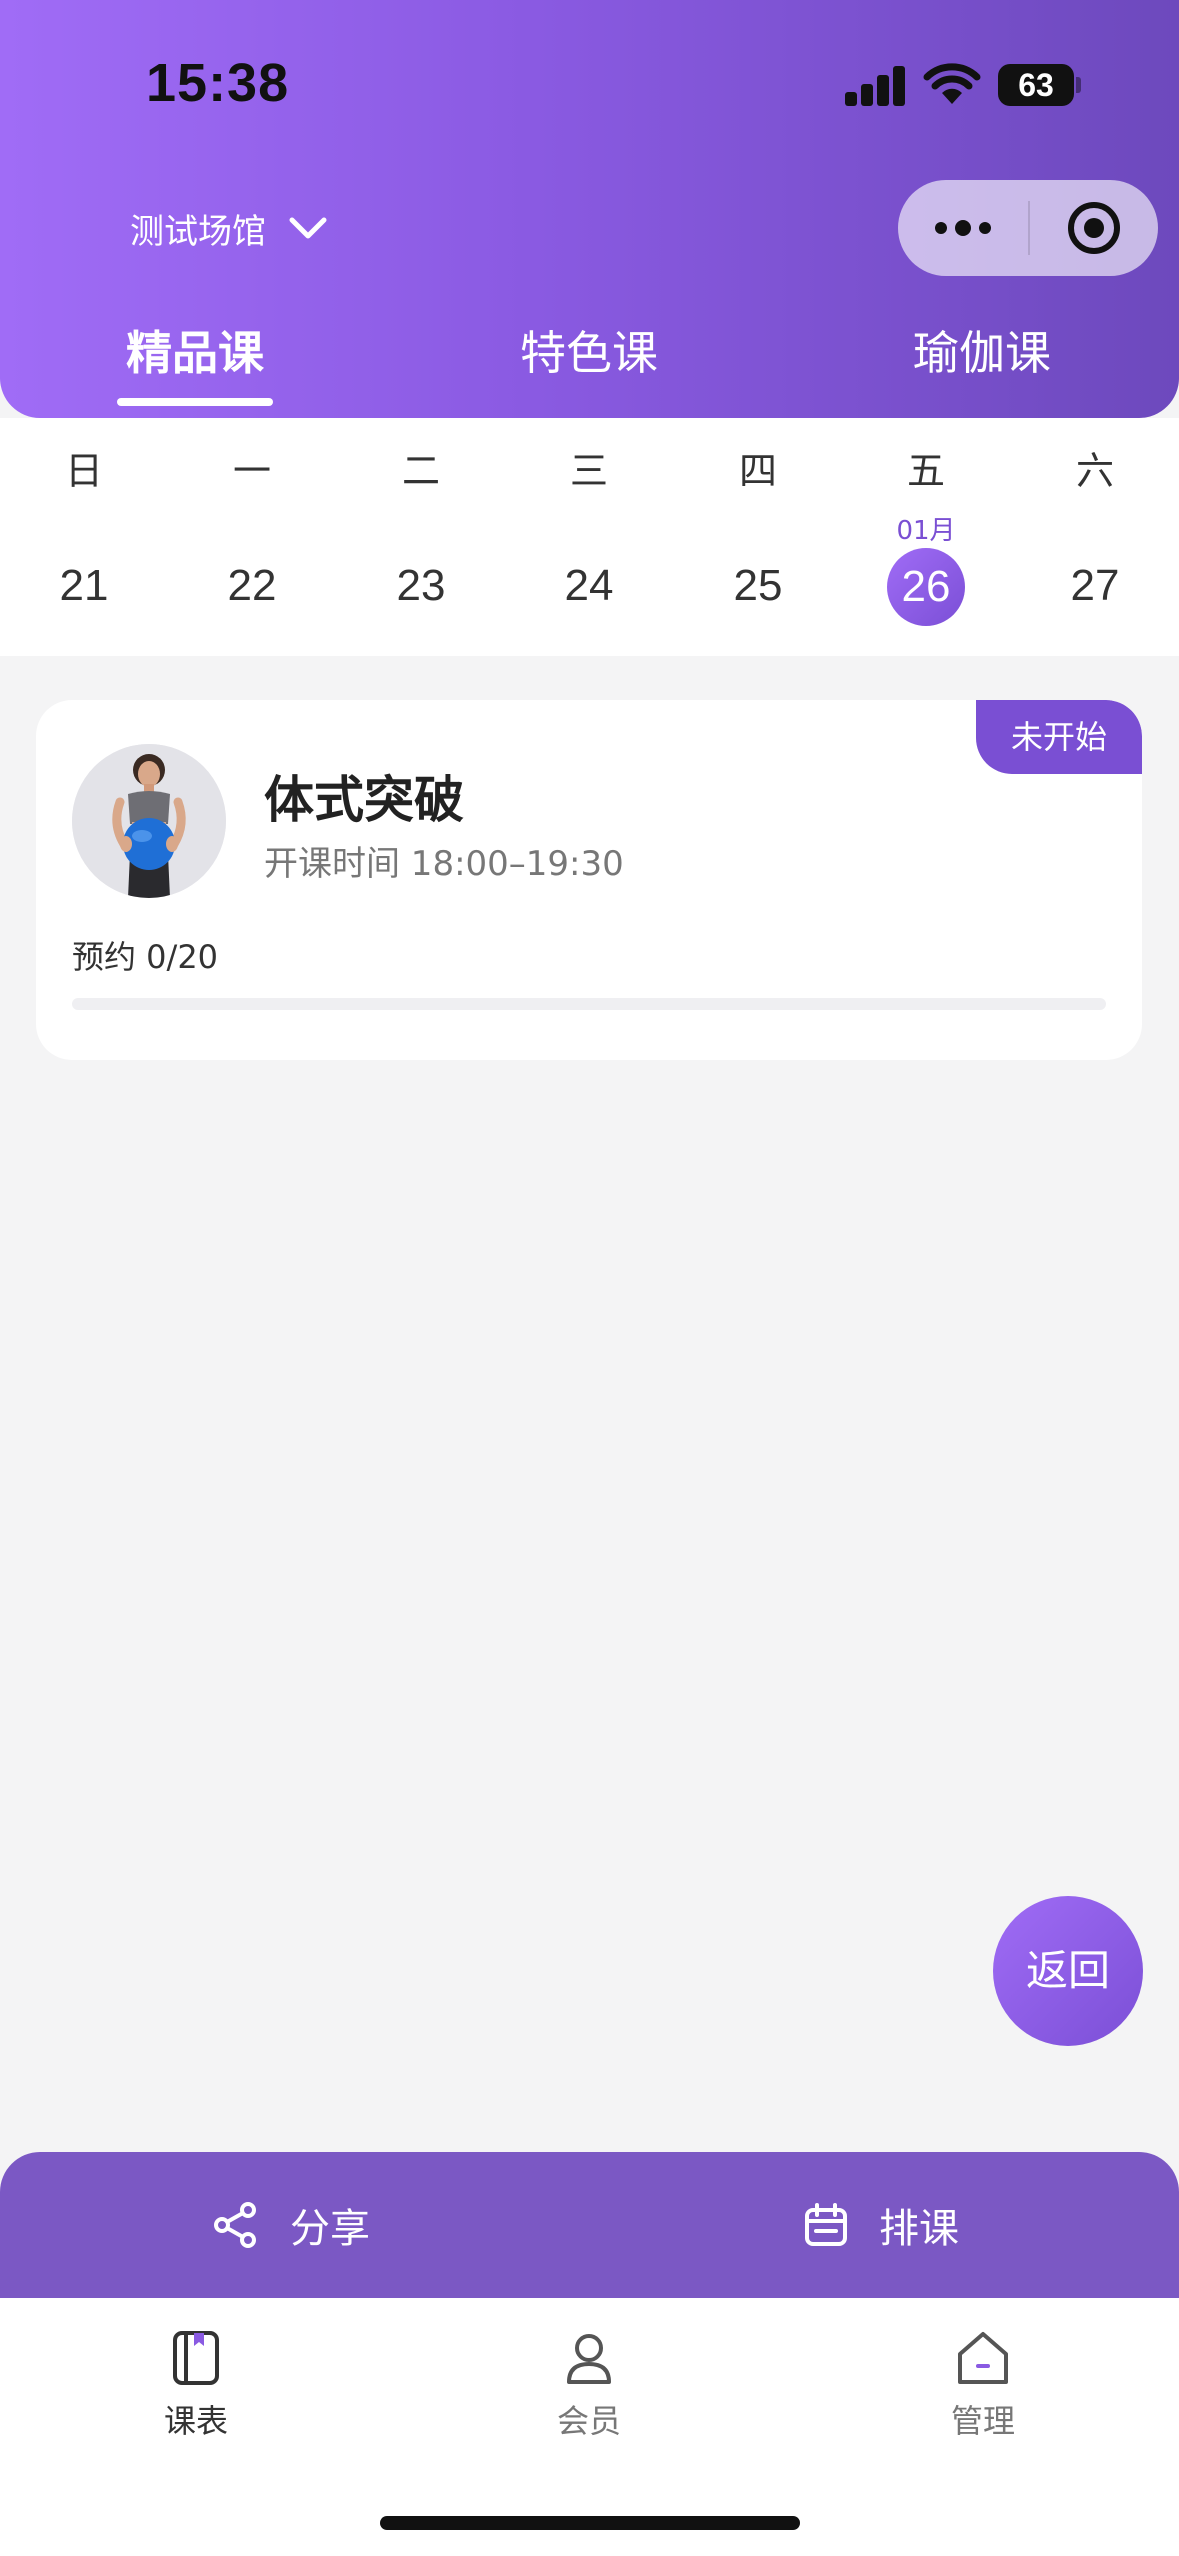 This screenshot has height=2556, width=1179. What do you see at coordinates (421, 537) in the screenshot?
I see `calendar-day-tue: 二 23` at bounding box center [421, 537].